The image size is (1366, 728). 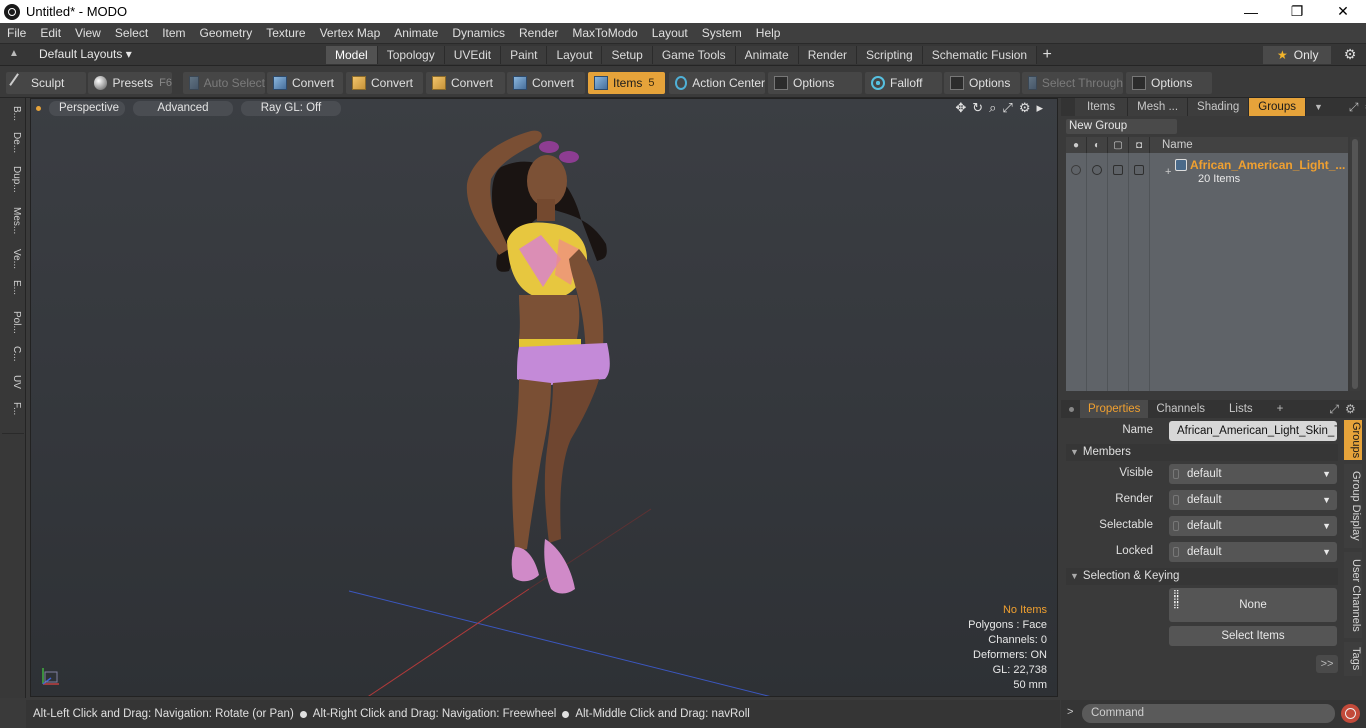 What do you see at coordinates (1097, 145) in the screenshot?
I see `render-column-icon: ◐` at bounding box center [1097, 145].